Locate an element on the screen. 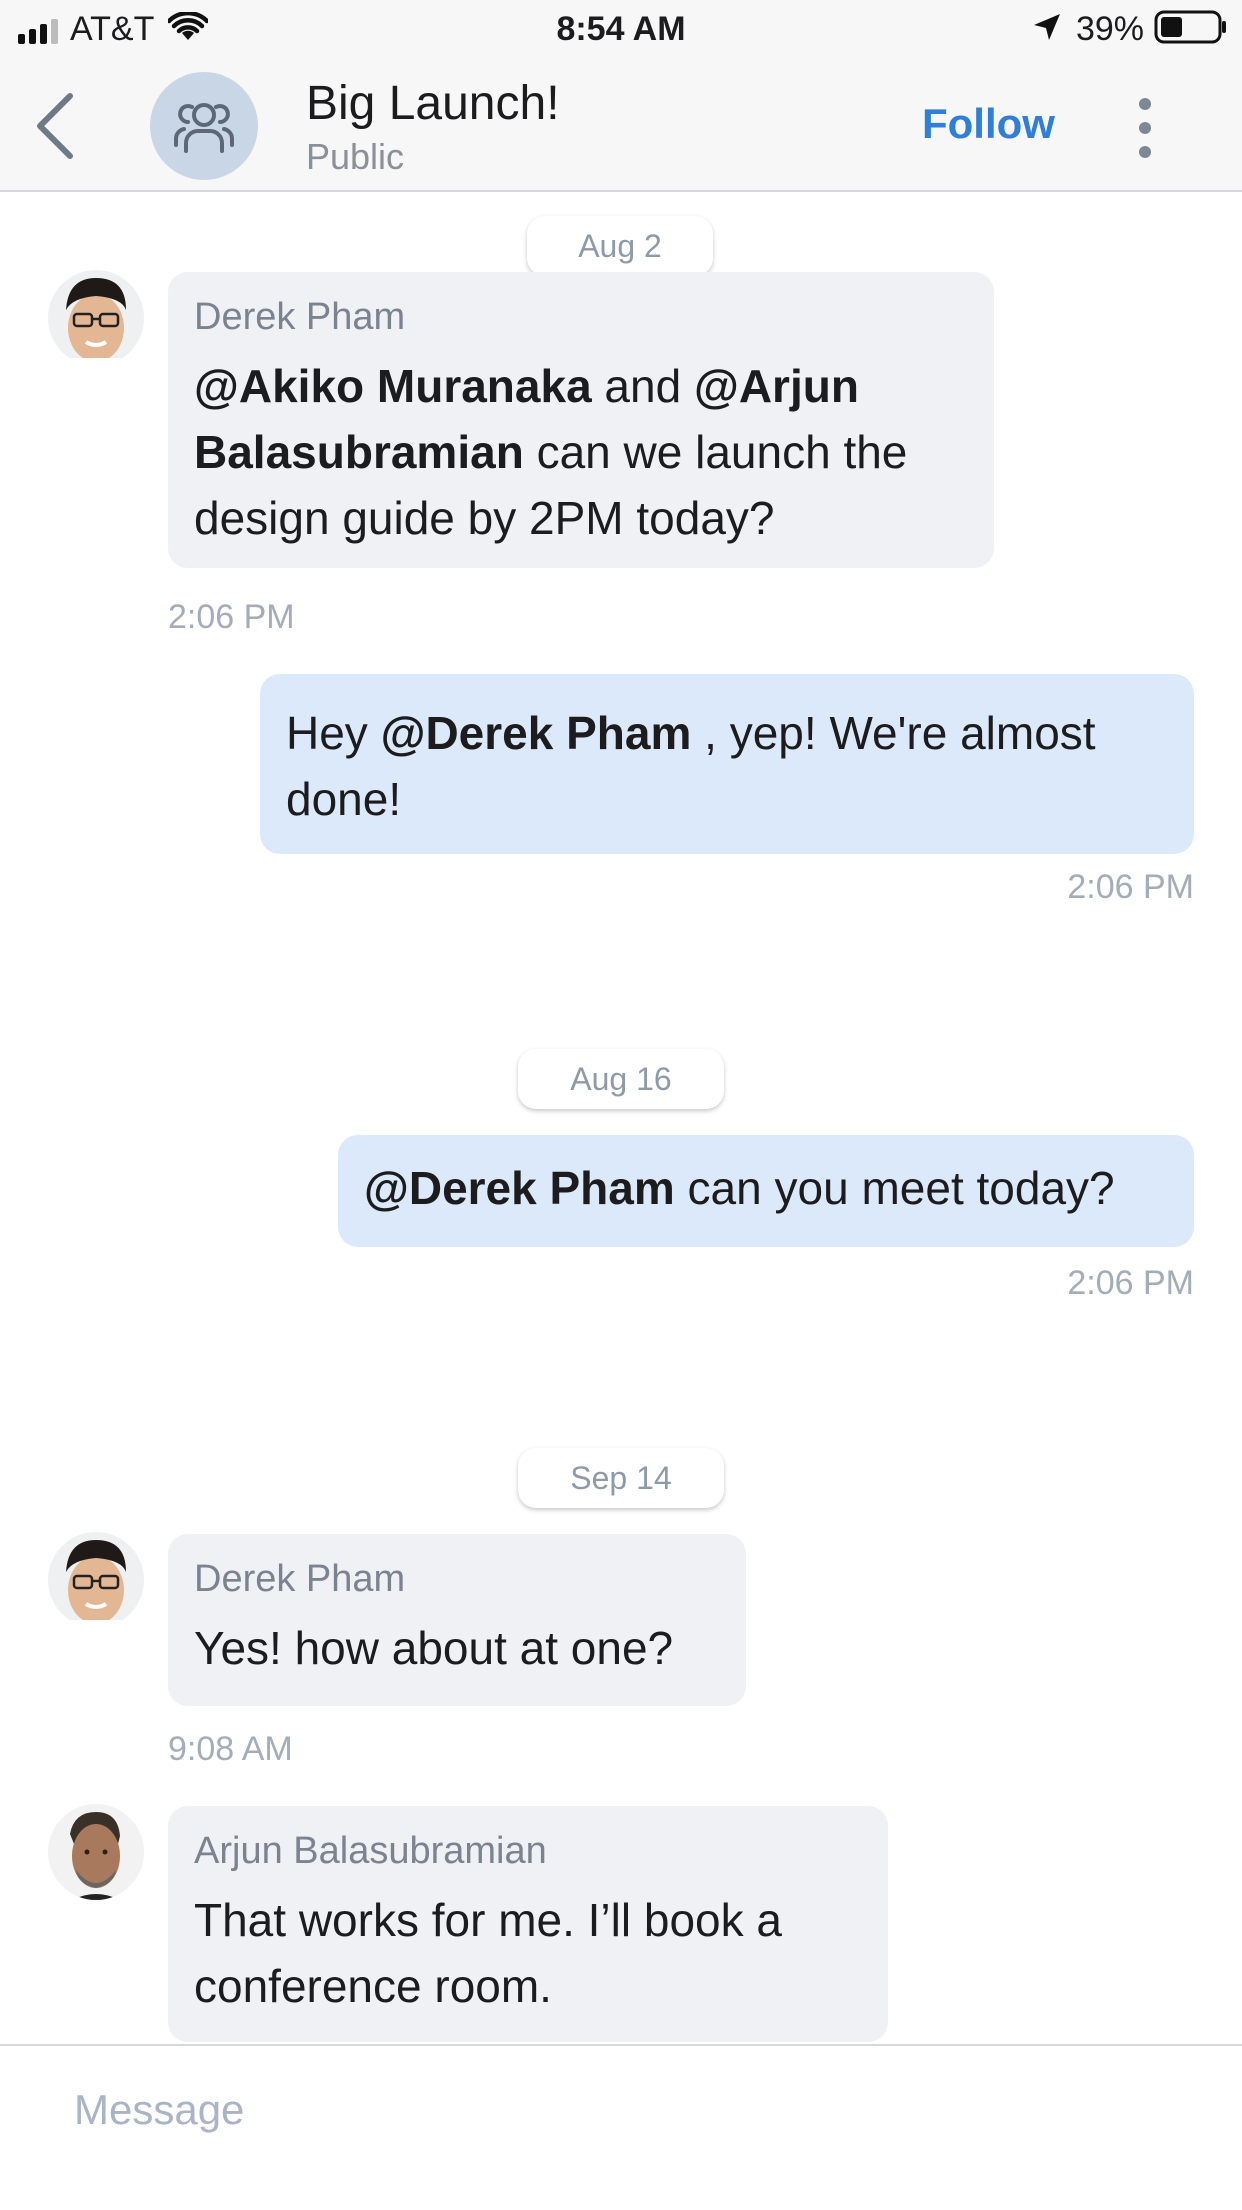  date-separator: Aug 2 is located at coordinates (620, 246).